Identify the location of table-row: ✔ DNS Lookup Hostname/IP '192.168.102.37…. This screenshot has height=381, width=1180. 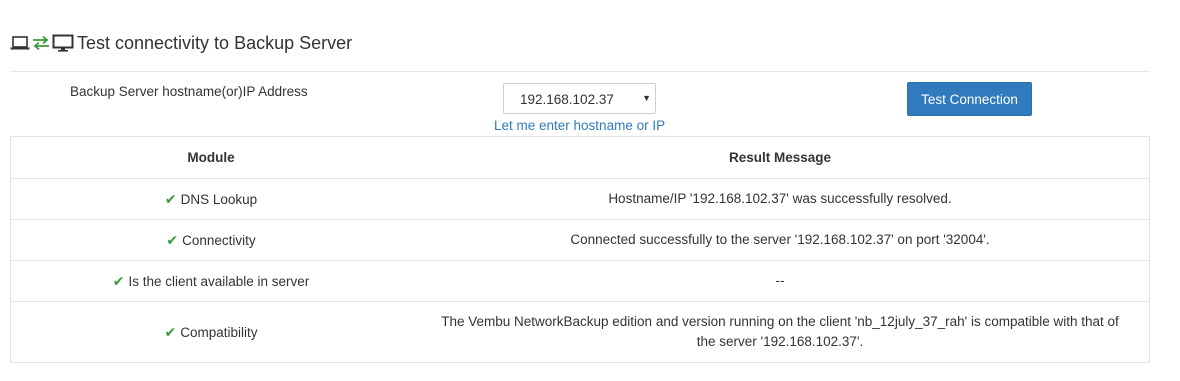
(580, 198).